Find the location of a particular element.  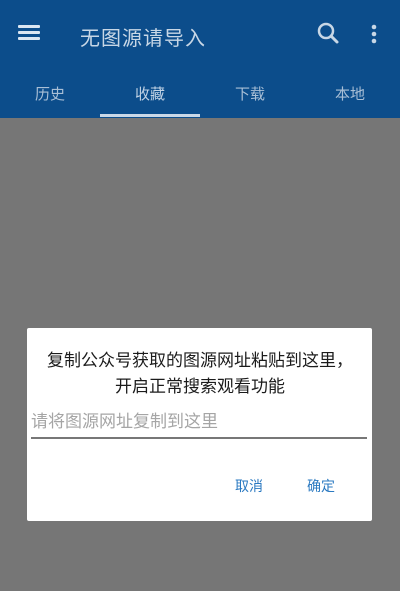

confirm-button: 确定 is located at coordinates (321, 487).